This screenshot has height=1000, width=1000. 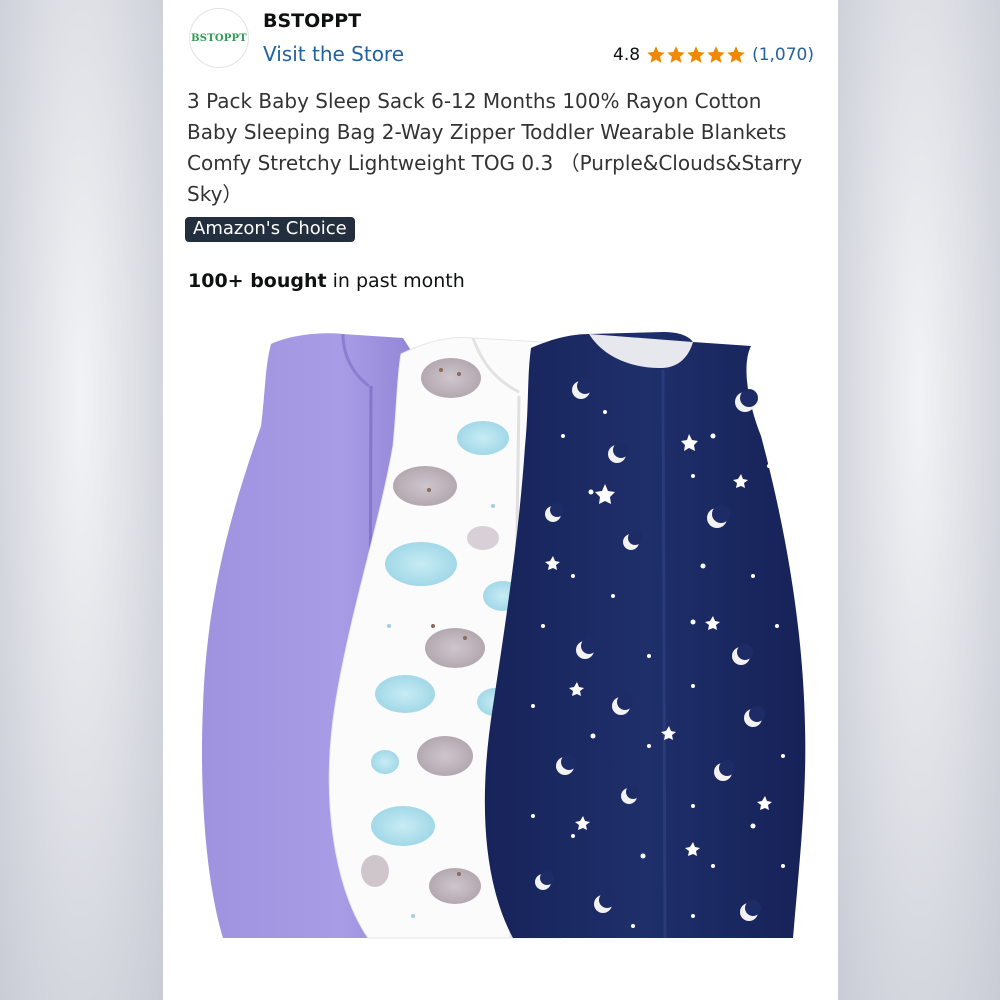 What do you see at coordinates (627, 55) in the screenshot?
I see `rating-value: 4.8` at bounding box center [627, 55].